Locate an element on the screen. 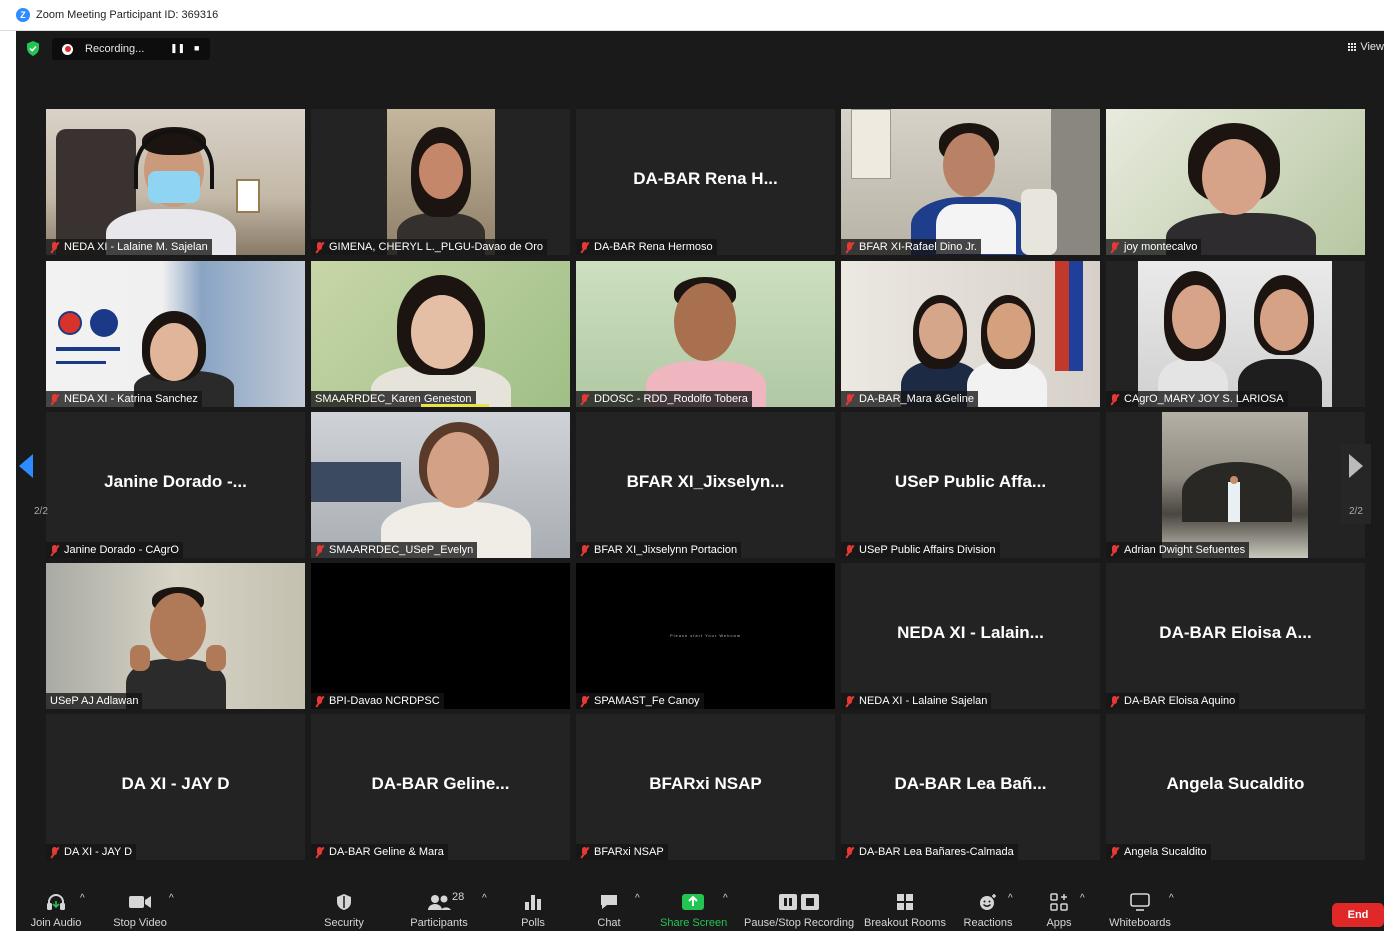 The image size is (1384, 931). video-tile: Angela Sucaldito Angela Sucaldito is located at coordinates (1235, 787).